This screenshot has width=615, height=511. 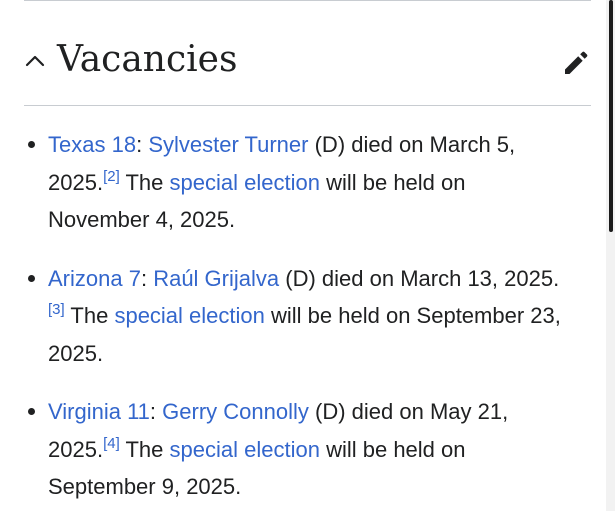 I want to click on section-heading: Vacancies, so click(x=307, y=62).